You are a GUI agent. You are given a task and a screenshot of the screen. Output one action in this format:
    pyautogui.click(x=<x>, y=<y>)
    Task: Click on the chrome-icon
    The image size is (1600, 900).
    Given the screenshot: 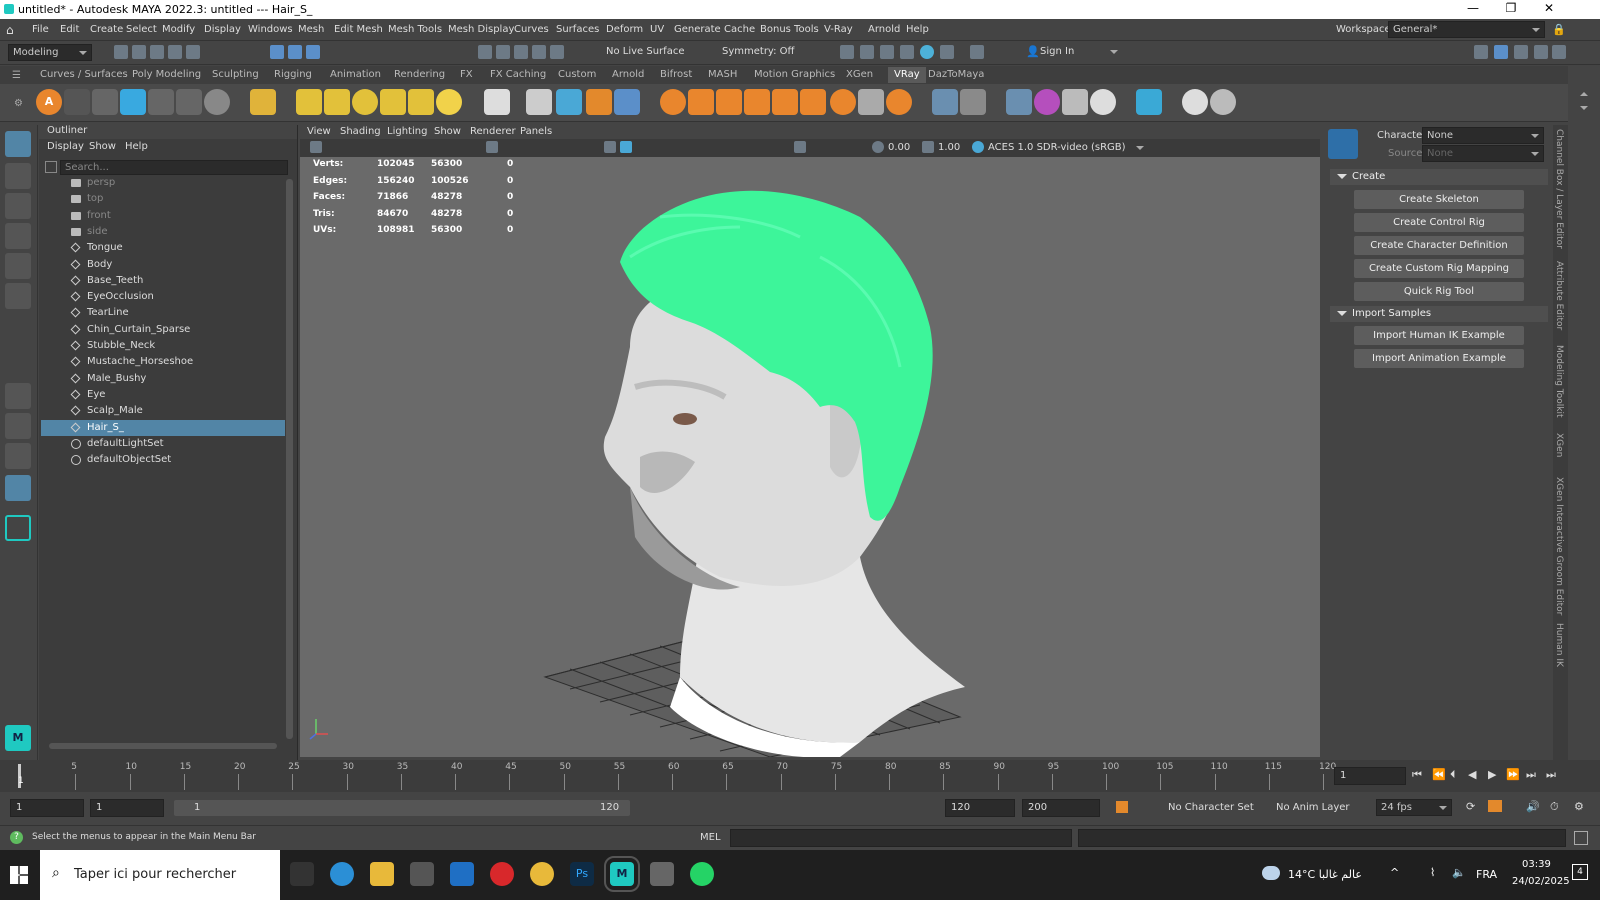 What is the action you would take?
    pyautogui.click(x=542, y=874)
    